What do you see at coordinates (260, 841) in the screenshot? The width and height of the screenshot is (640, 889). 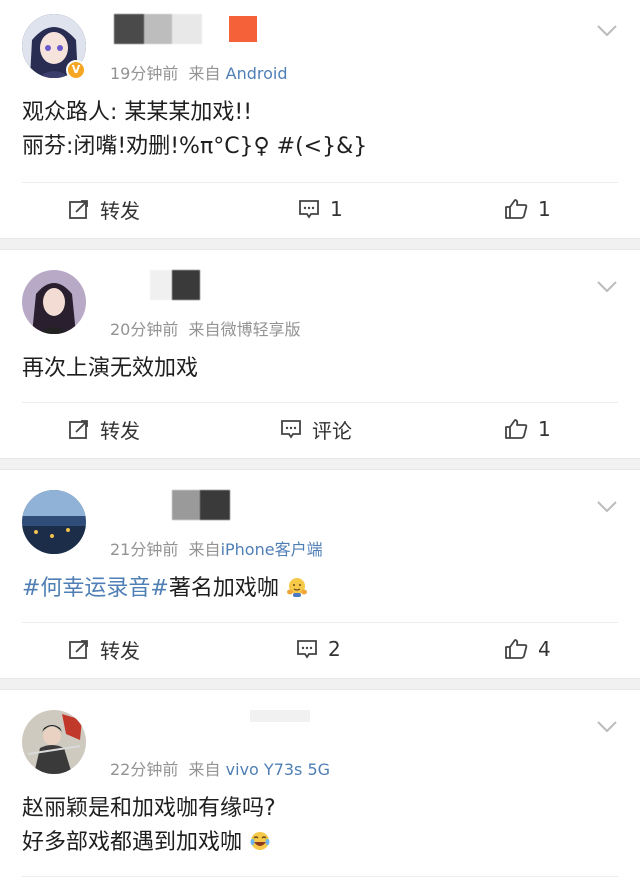 I see `laugh-cry-emoji-icon` at bounding box center [260, 841].